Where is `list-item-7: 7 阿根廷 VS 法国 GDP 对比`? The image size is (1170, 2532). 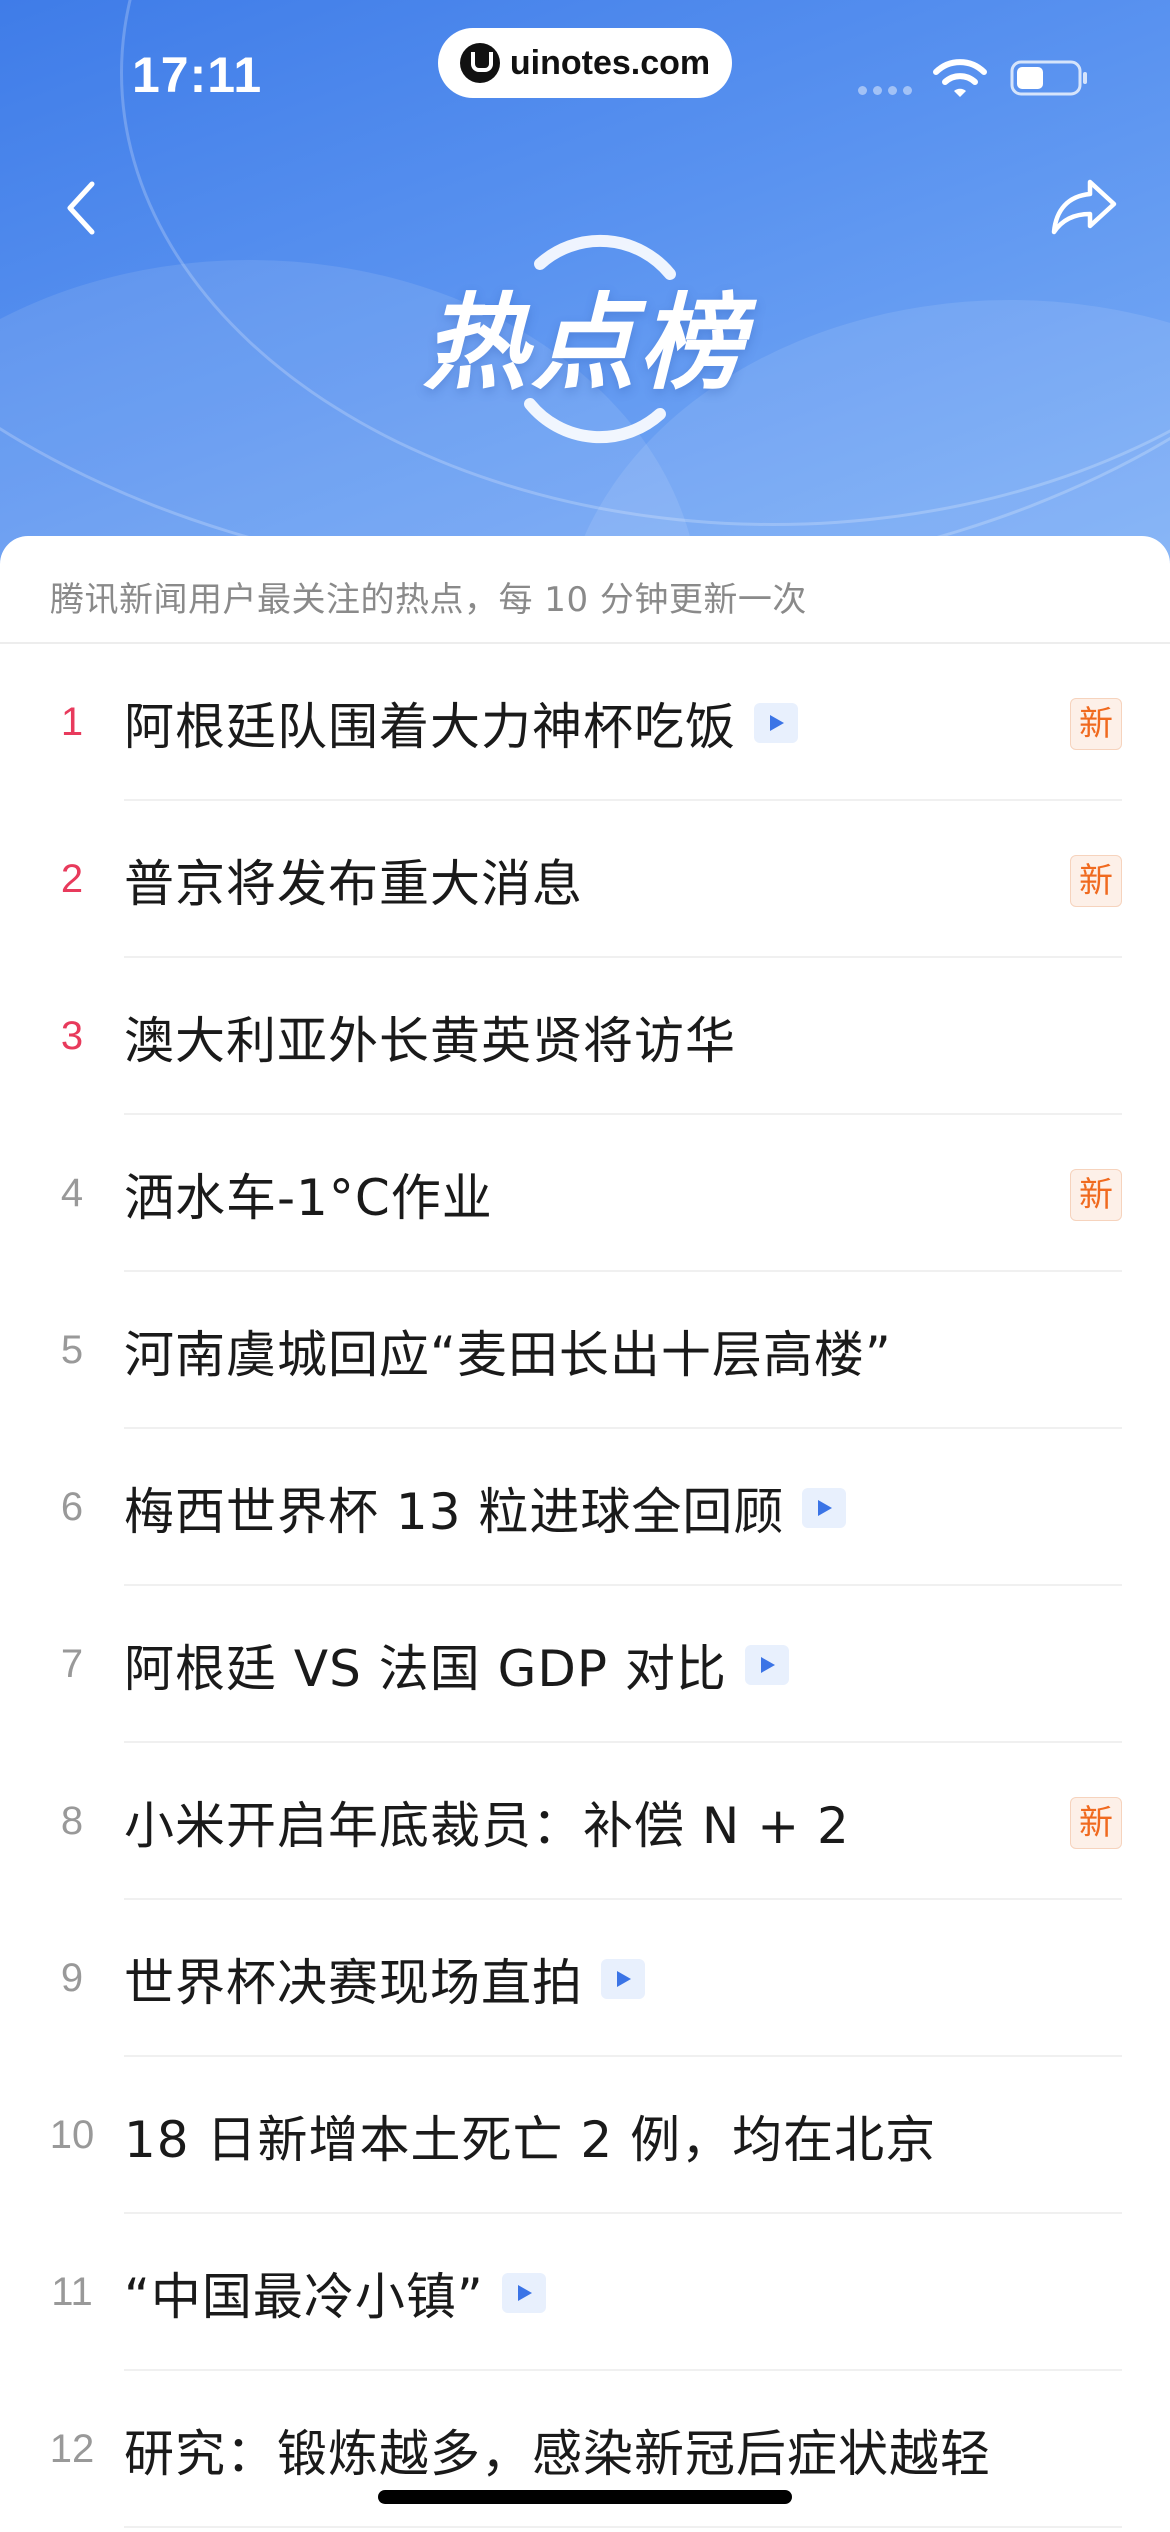 list-item-7: 7 阿根廷 VS 法国 GDP 对比 is located at coordinates (585, 1664).